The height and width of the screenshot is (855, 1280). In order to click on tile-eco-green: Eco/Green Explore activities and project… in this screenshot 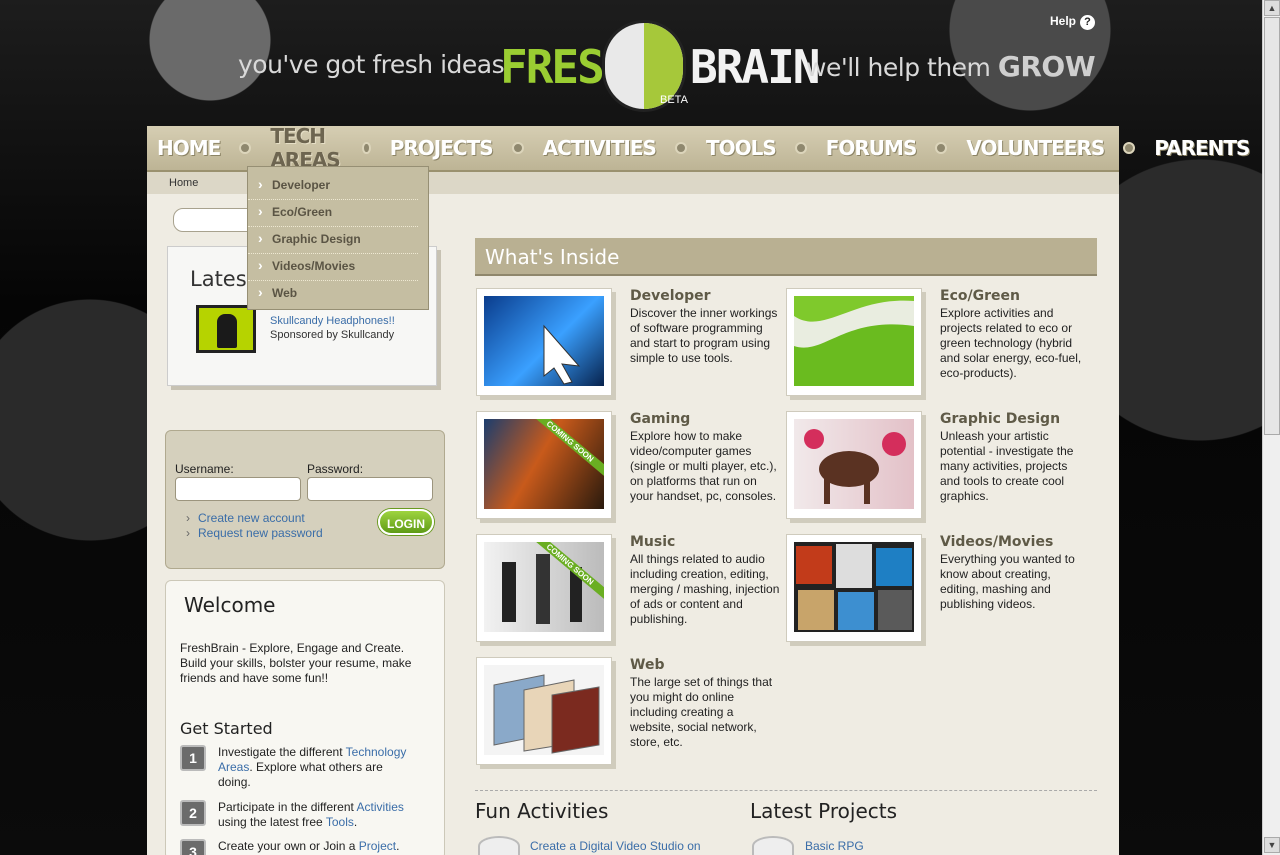, I will do `click(936, 345)`.